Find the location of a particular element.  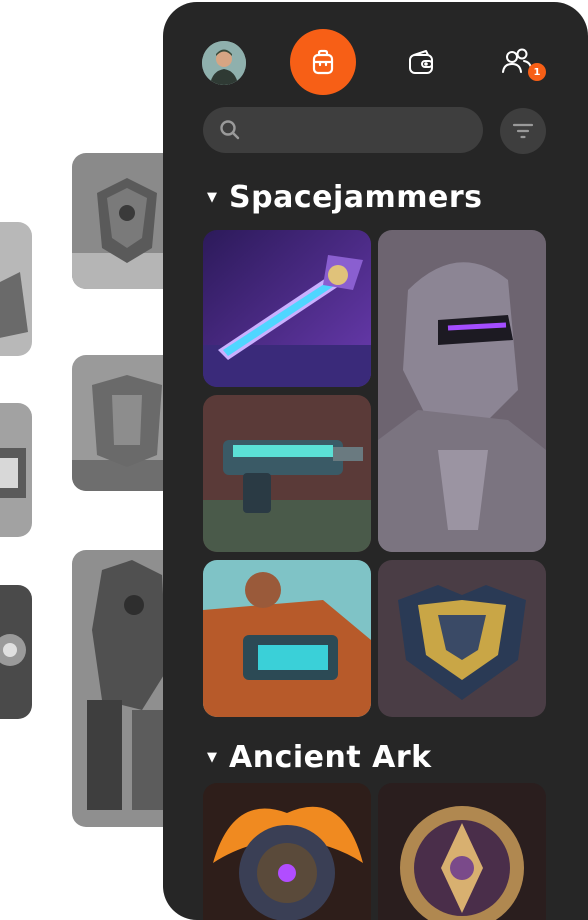

item-card-ornate-medallion is located at coordinates (462, 851).